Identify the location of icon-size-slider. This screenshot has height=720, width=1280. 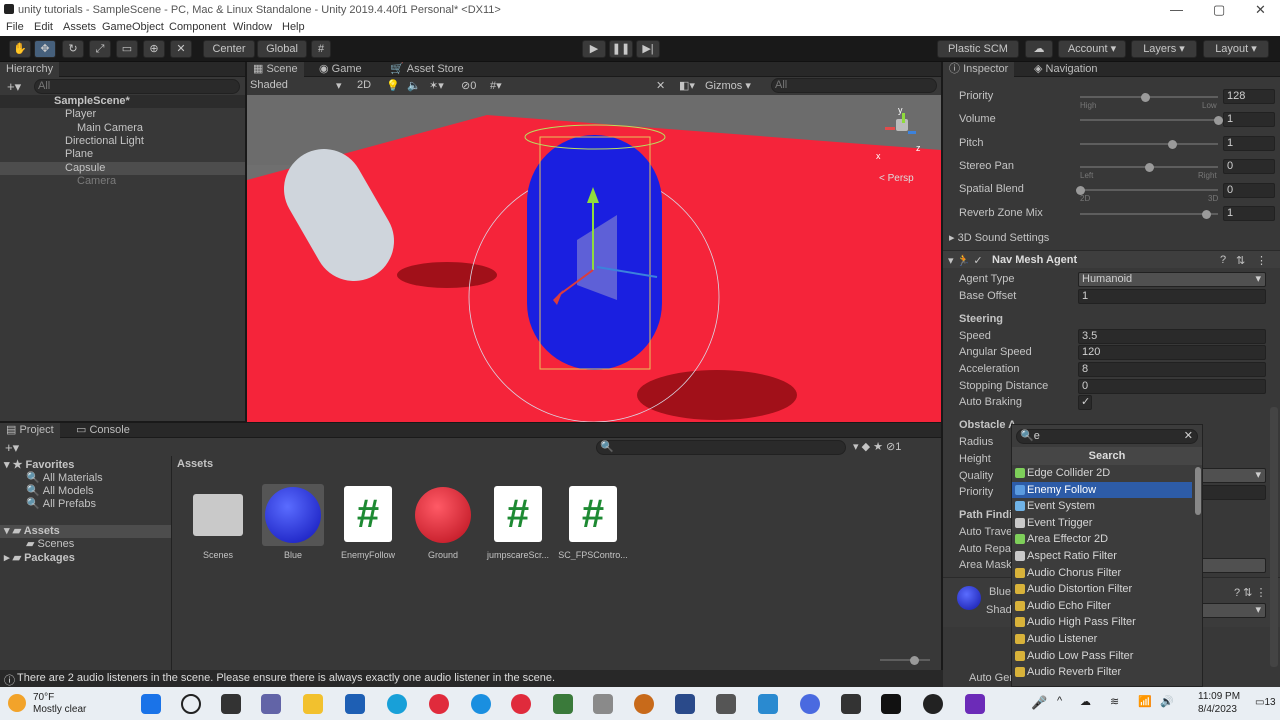
(905, 660).